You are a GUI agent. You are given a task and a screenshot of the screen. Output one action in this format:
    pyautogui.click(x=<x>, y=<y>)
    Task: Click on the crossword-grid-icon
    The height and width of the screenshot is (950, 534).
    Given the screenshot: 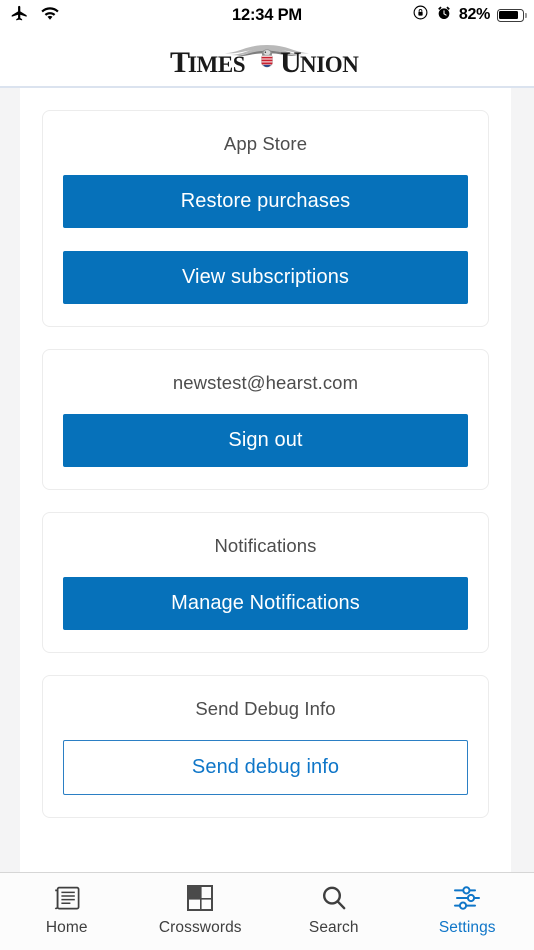 What is the action you would take?
    pyautogui.click(x=200, y=898)
    